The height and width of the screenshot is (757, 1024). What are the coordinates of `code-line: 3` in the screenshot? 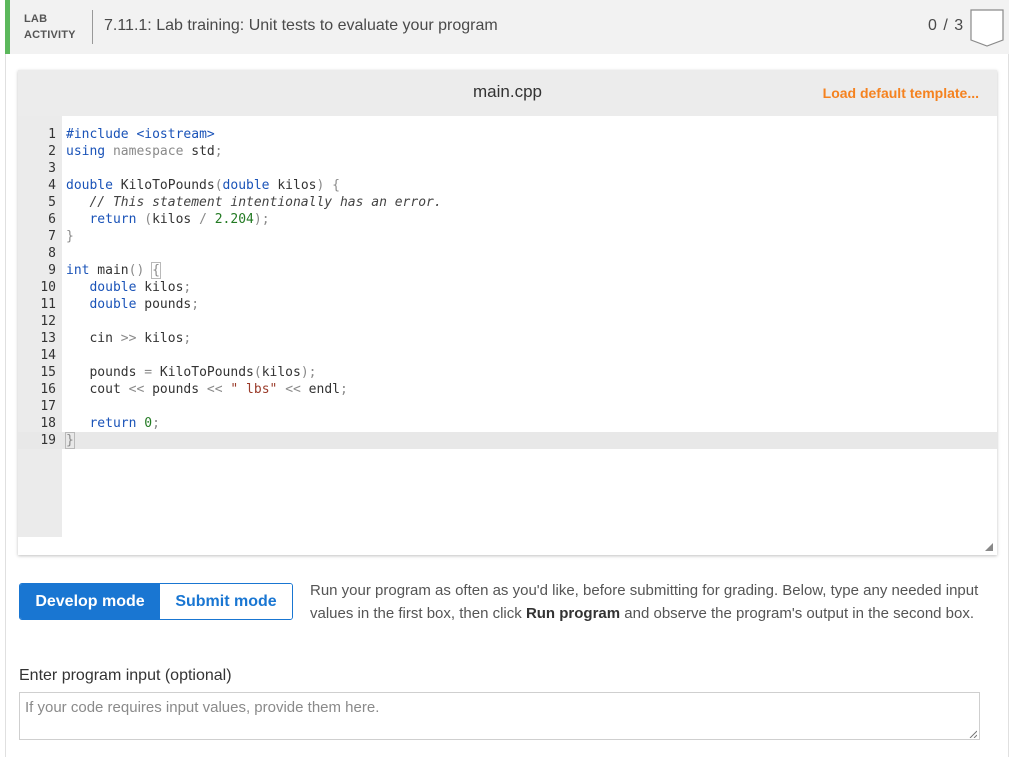 It's located at (507, 168).